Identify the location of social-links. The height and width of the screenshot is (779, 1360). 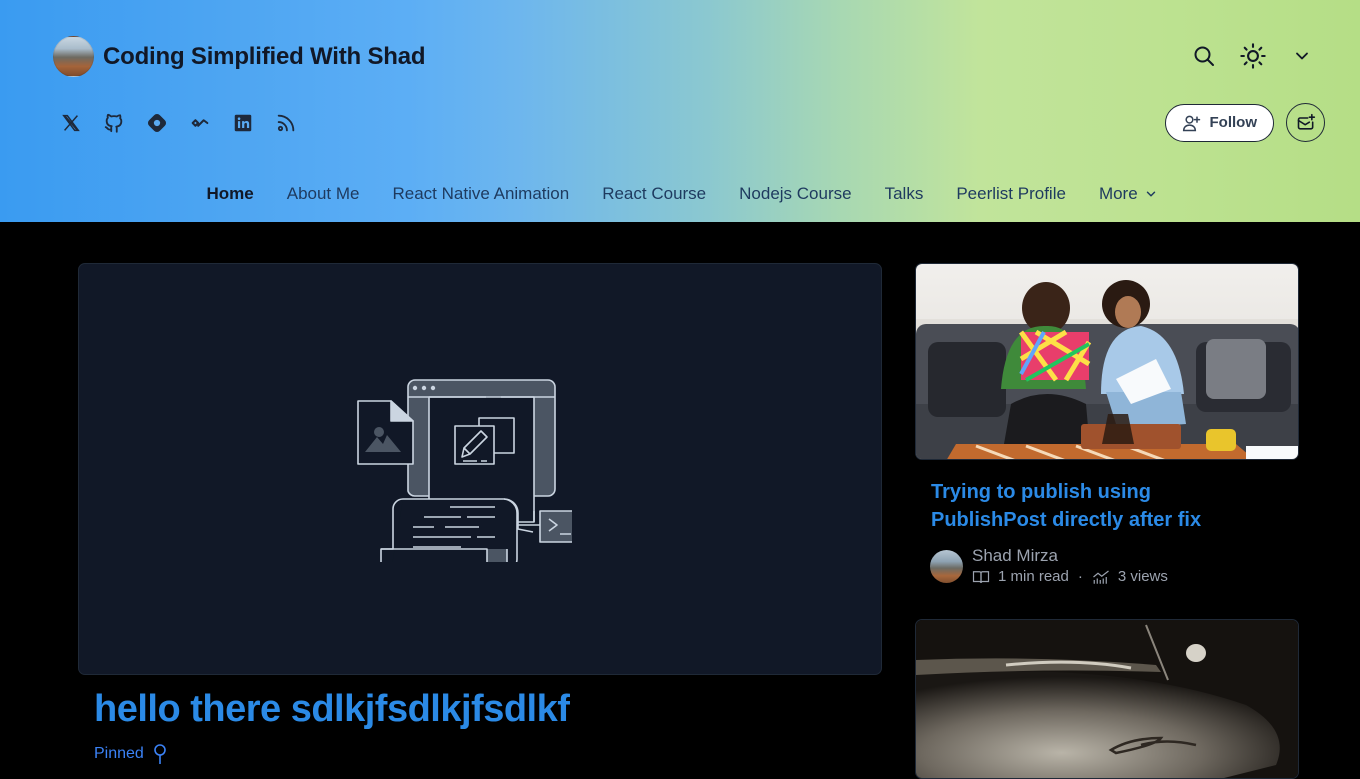
(187, 123).